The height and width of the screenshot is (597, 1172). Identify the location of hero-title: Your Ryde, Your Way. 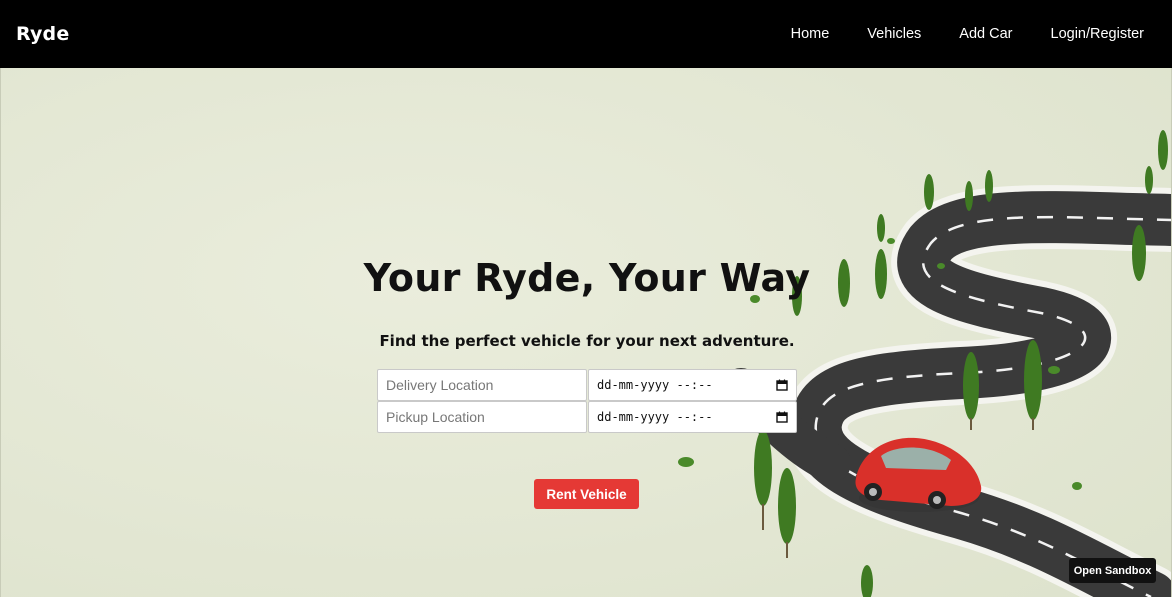
(587, 278).